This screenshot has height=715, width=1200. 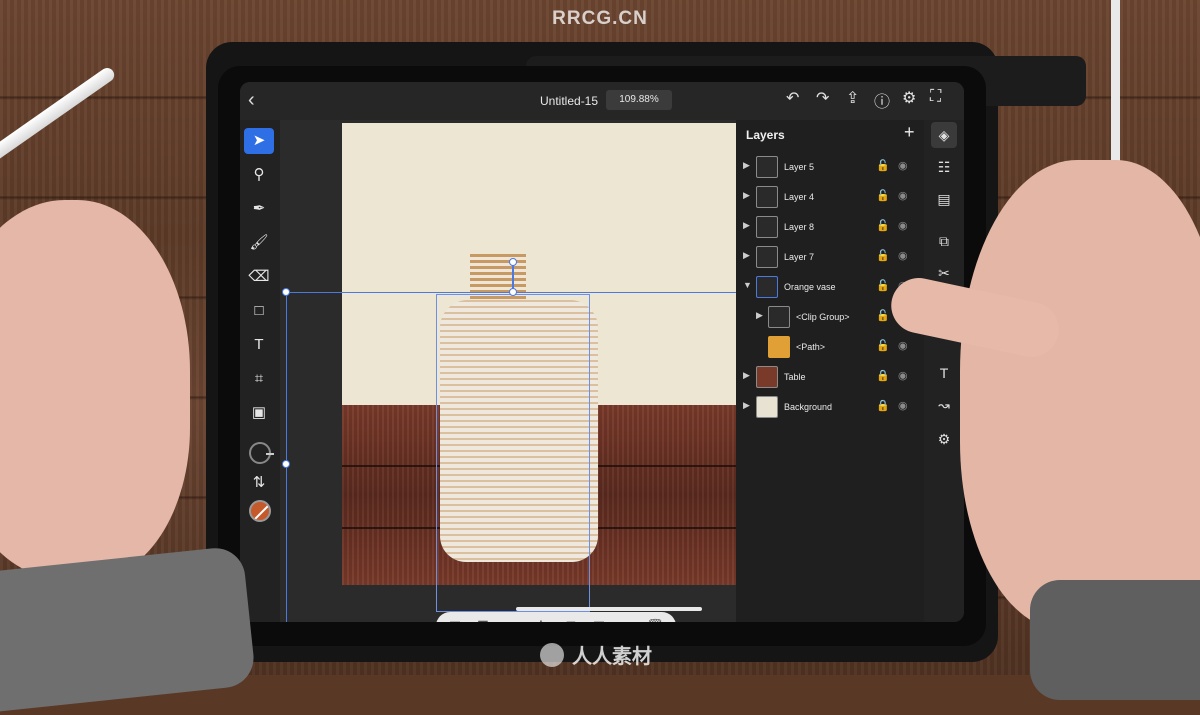 I want to click on clip-path-bounds, so click(x=513, y=453).